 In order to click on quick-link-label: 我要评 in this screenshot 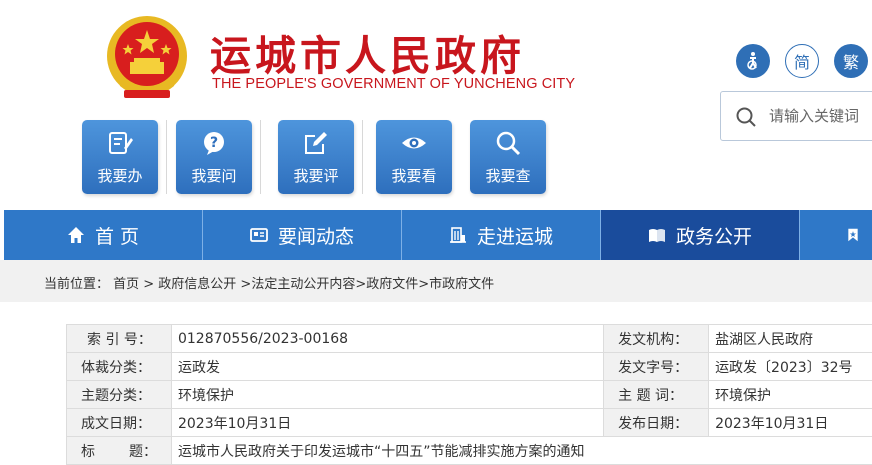, I will do `click(316, 176)`.